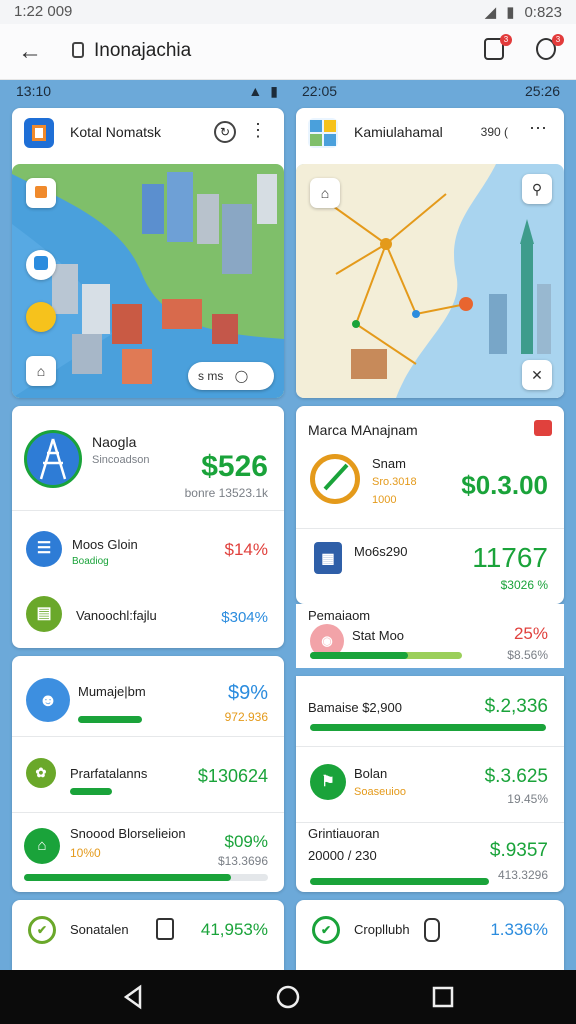  I want to click on map-title: Kamiulahamal, so click(398, 132).